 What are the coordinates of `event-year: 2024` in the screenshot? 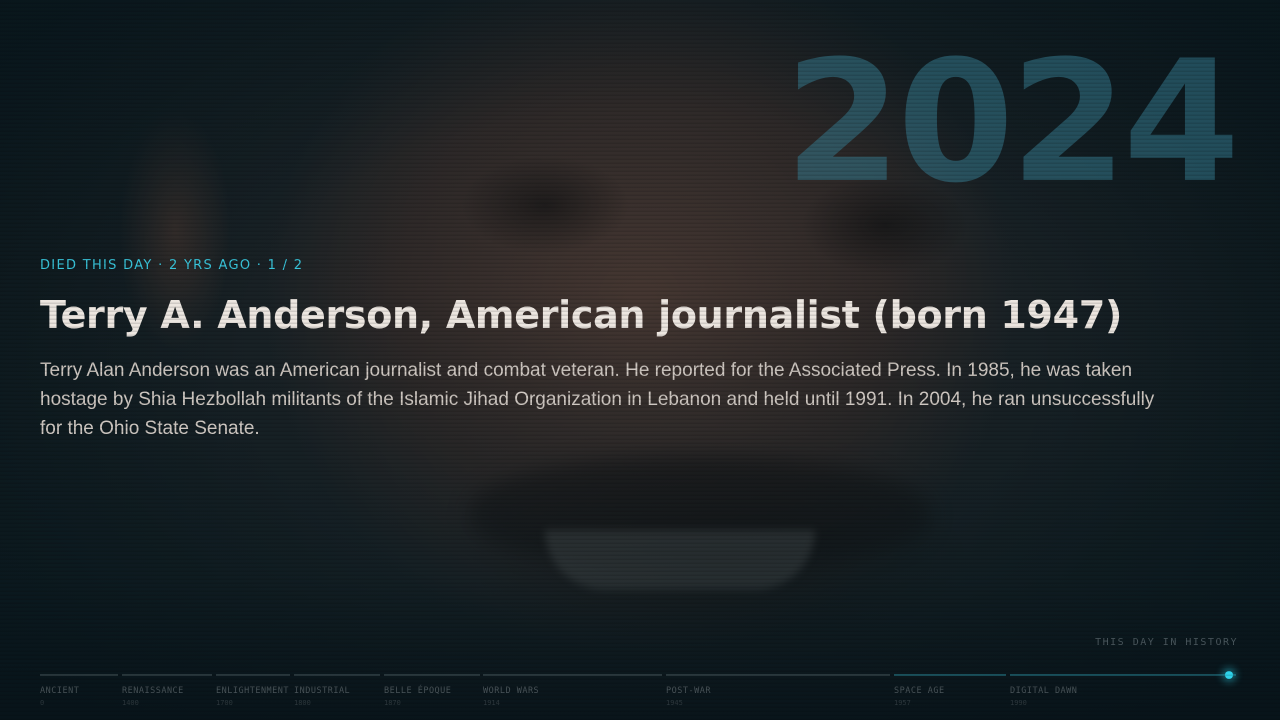 It's located at (1012, 122).